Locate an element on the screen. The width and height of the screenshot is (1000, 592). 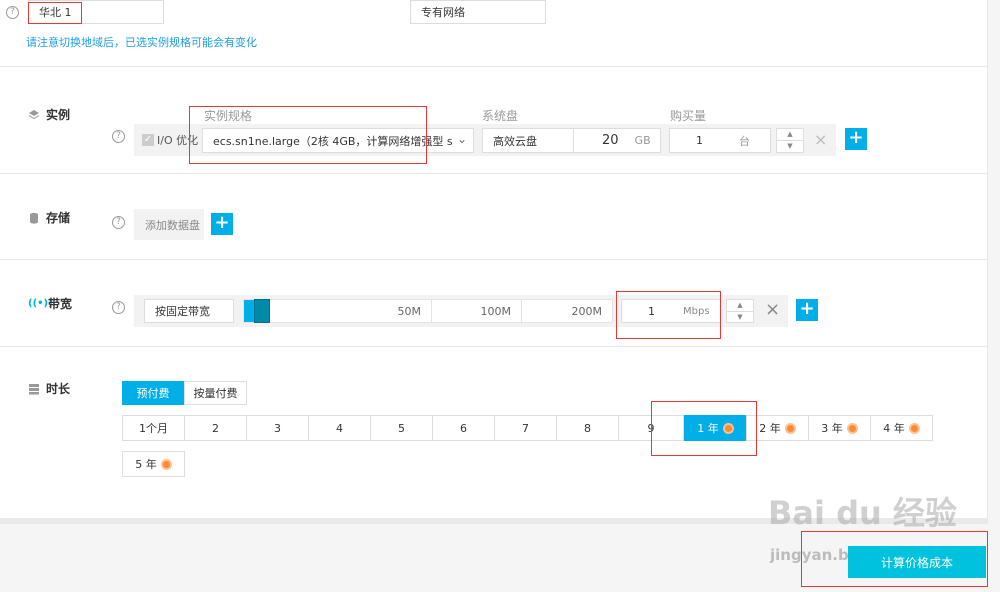
remove-bandwidth-icon: × is located at coordinates (772, 309).